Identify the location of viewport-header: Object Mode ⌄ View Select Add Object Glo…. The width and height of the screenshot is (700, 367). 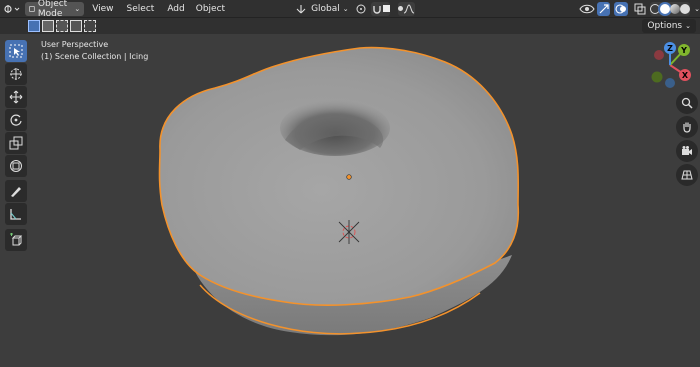
(350, 9).